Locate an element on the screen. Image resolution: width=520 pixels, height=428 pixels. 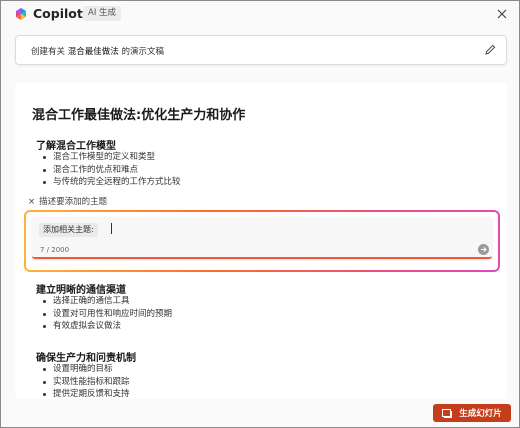
section-bullets: 设置明确的目标 实现性能指标和跟踪 提供定期反馈和支持 is located at coordinates (85, 381).